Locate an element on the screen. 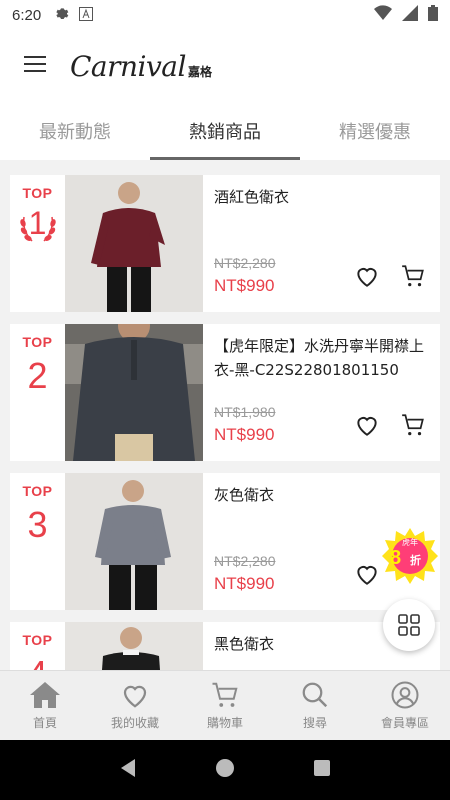 The image size is (450, 800). grid-icon is located at coordinates (409, 625).